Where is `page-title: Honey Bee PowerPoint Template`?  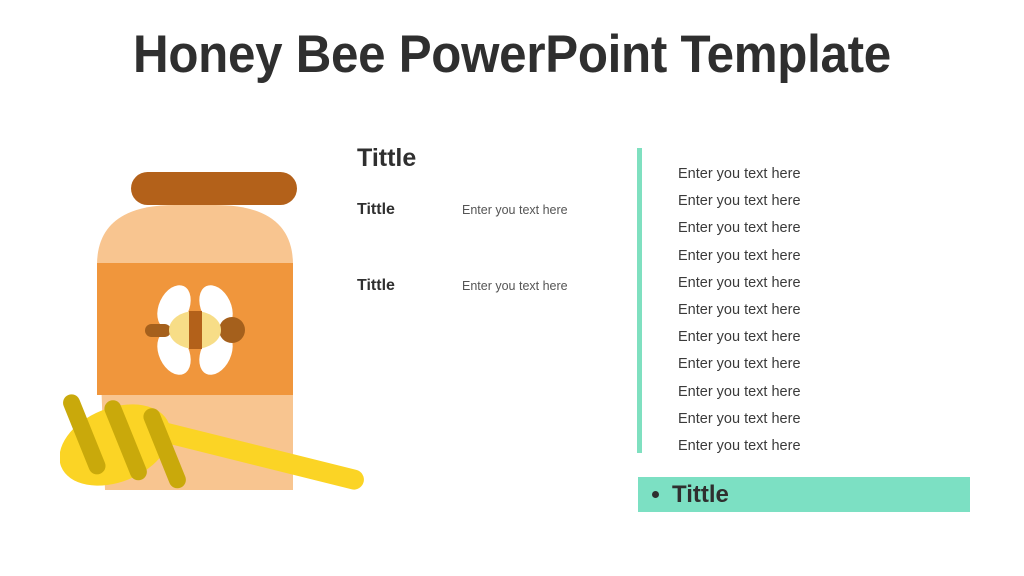 page-title: Honey Bee PowerPoint Template is located at coordinates (512, 54).